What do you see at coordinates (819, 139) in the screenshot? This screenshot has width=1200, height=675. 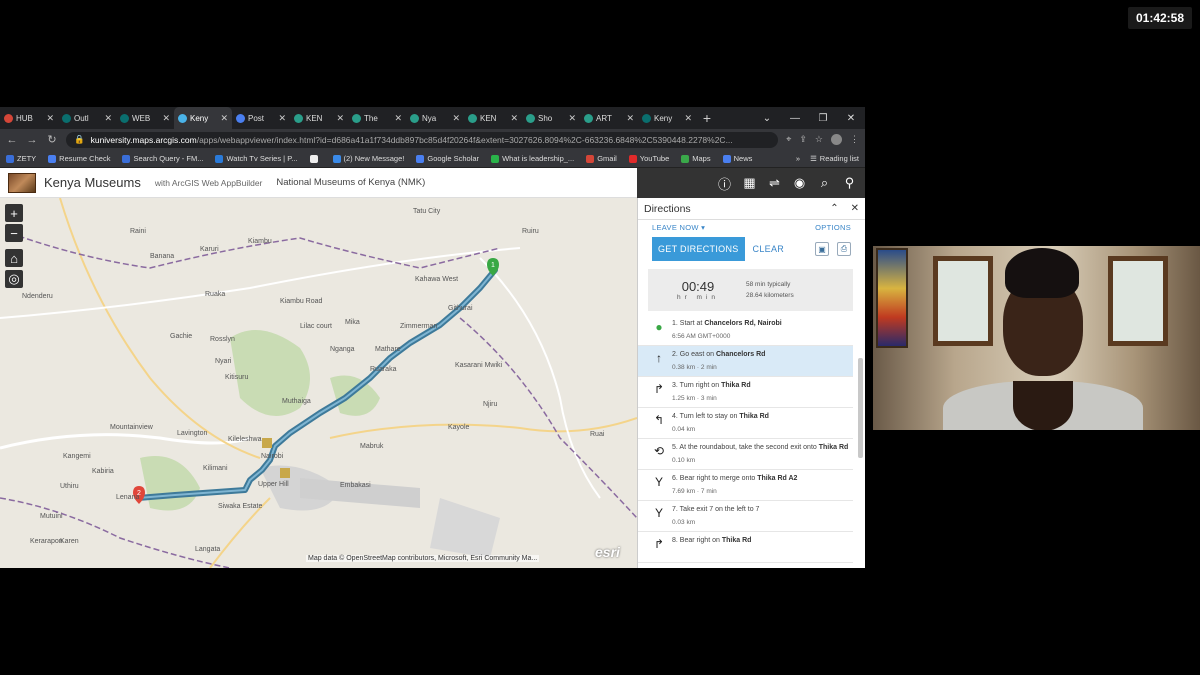 I see `bookmark-star-icon: ☆` at bounding box center [819, 139].